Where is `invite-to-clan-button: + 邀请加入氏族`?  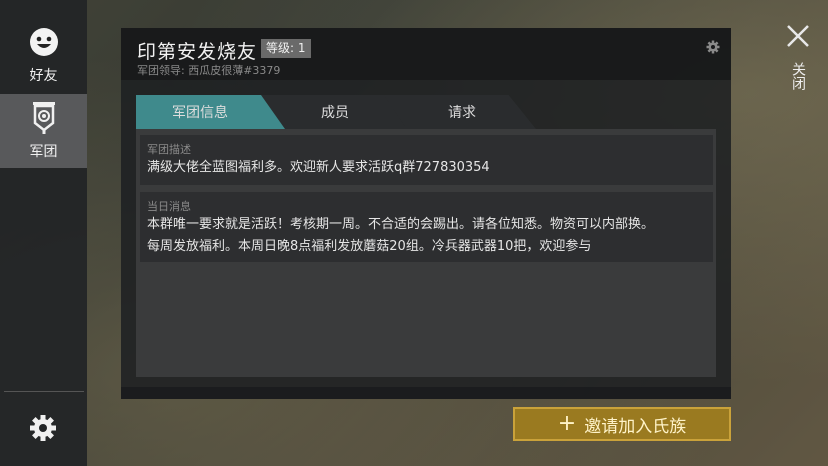
invite-to-clan-button: + 邀请加入氏族 is located at coordinates (622, 424).